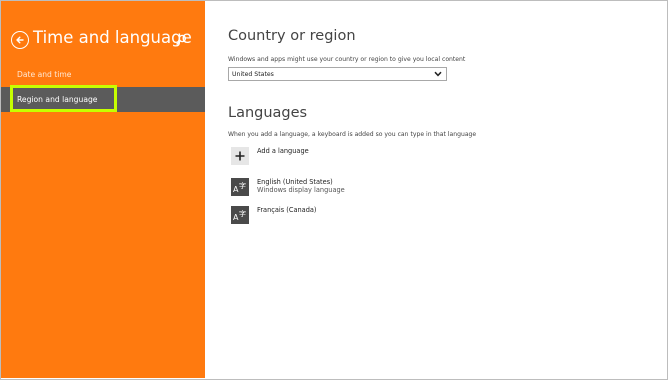 Image resolution: width=668 pixels, height=380 pixels. What do you see at coordinates (103, 74) in the screenshot?
I see `sidebar-item-date-and-time: Date and time` at bounding box center [103, 74].